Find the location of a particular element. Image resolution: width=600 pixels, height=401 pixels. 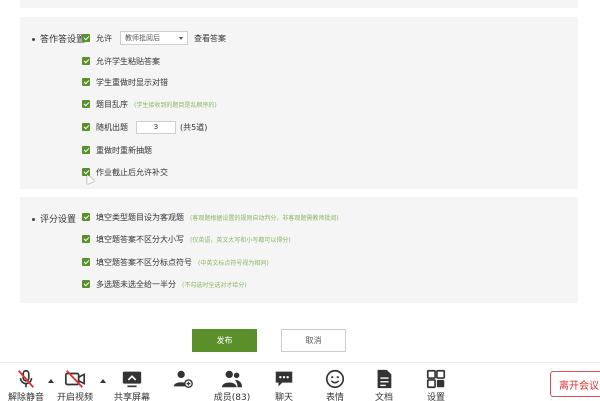

unmute-button: 解除静音 is located at coordinates (26, 384).